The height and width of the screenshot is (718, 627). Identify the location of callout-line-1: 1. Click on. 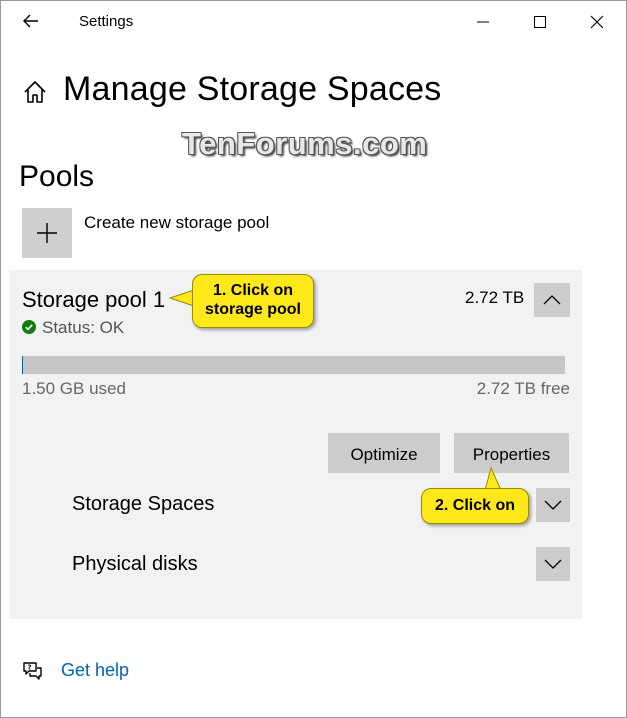
(253, 290).